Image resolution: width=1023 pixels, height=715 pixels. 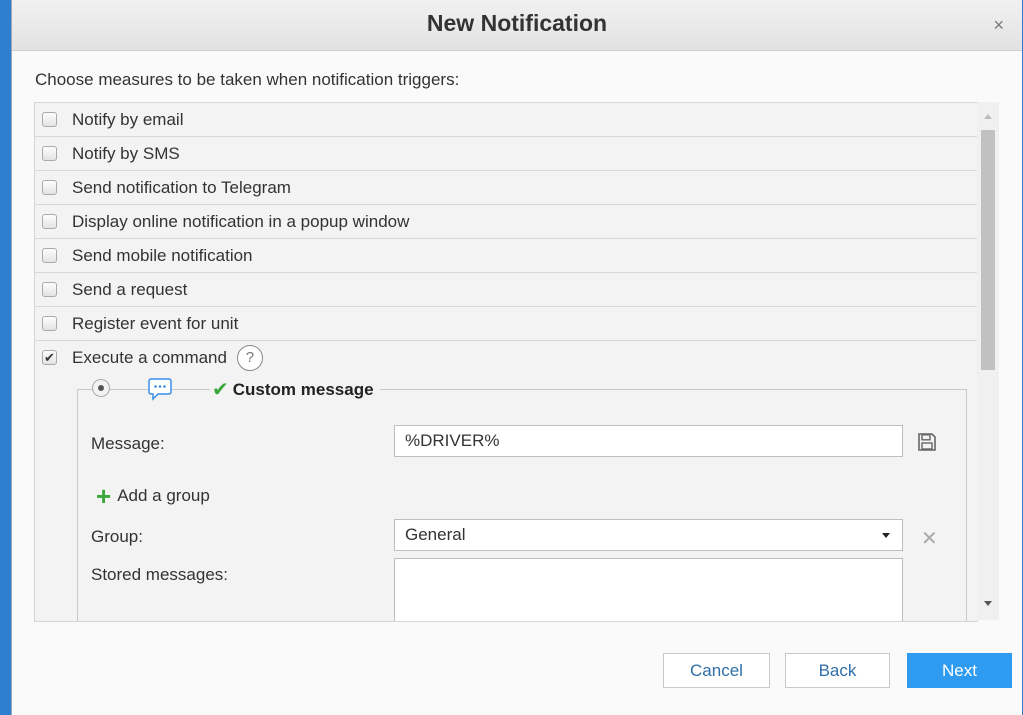 I want to click on action-row-execute-command: ✔ Execute a command ?, so click(x=506, y=357).